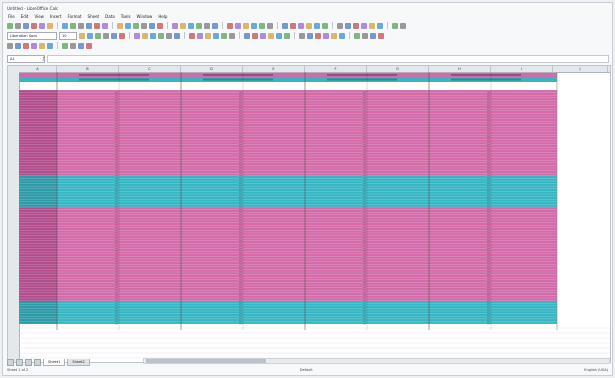  I want to click on menu-file: File, so click(11, 16).